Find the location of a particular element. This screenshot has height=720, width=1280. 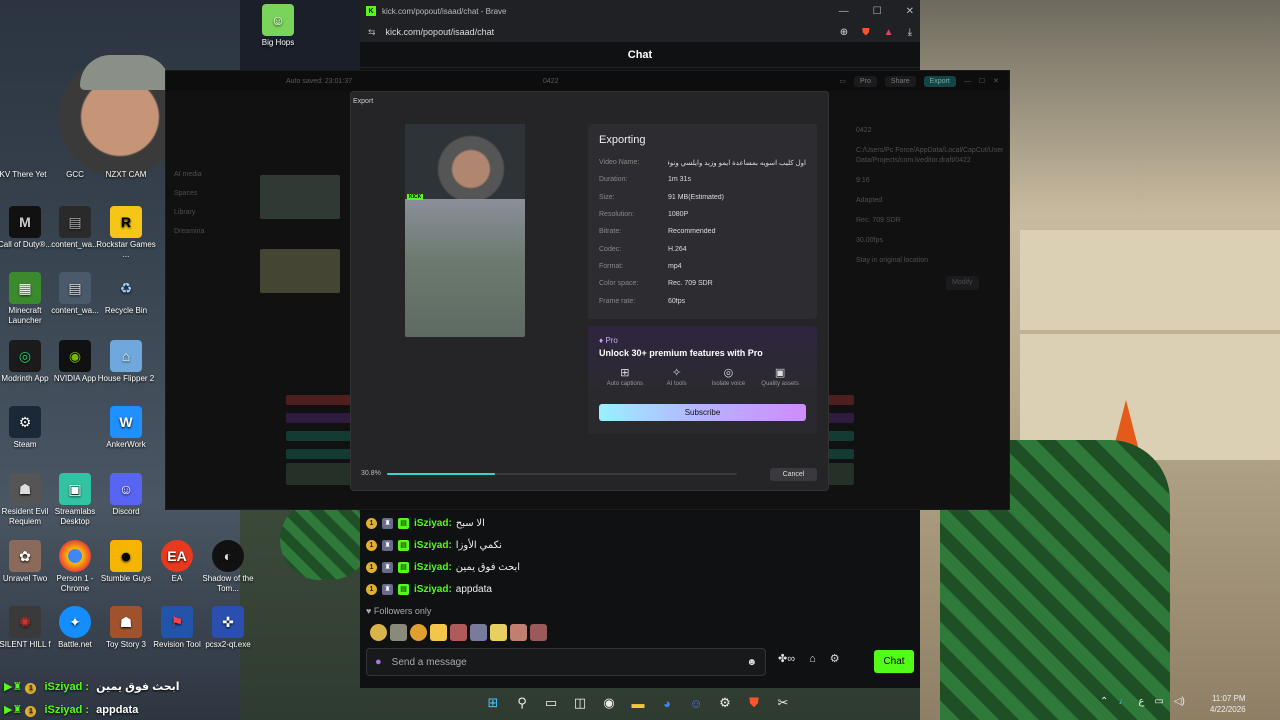

info-row: Frame rate: 60fps is located at coordinates (642, 301).